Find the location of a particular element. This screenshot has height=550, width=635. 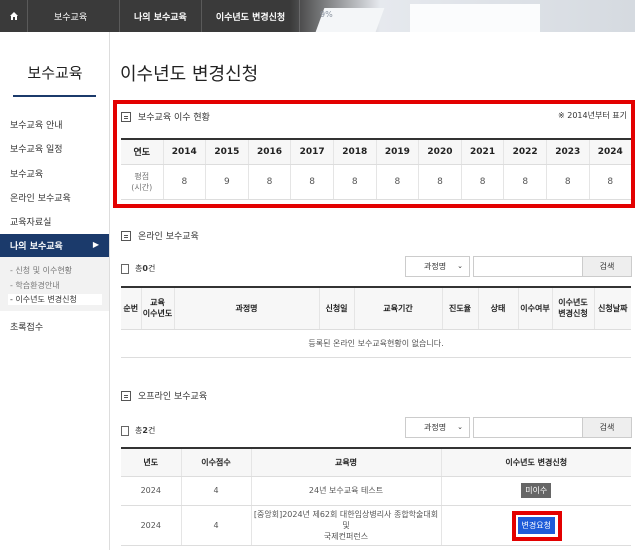

offline-search-button: 검색 is located at coordinates (607, 427).